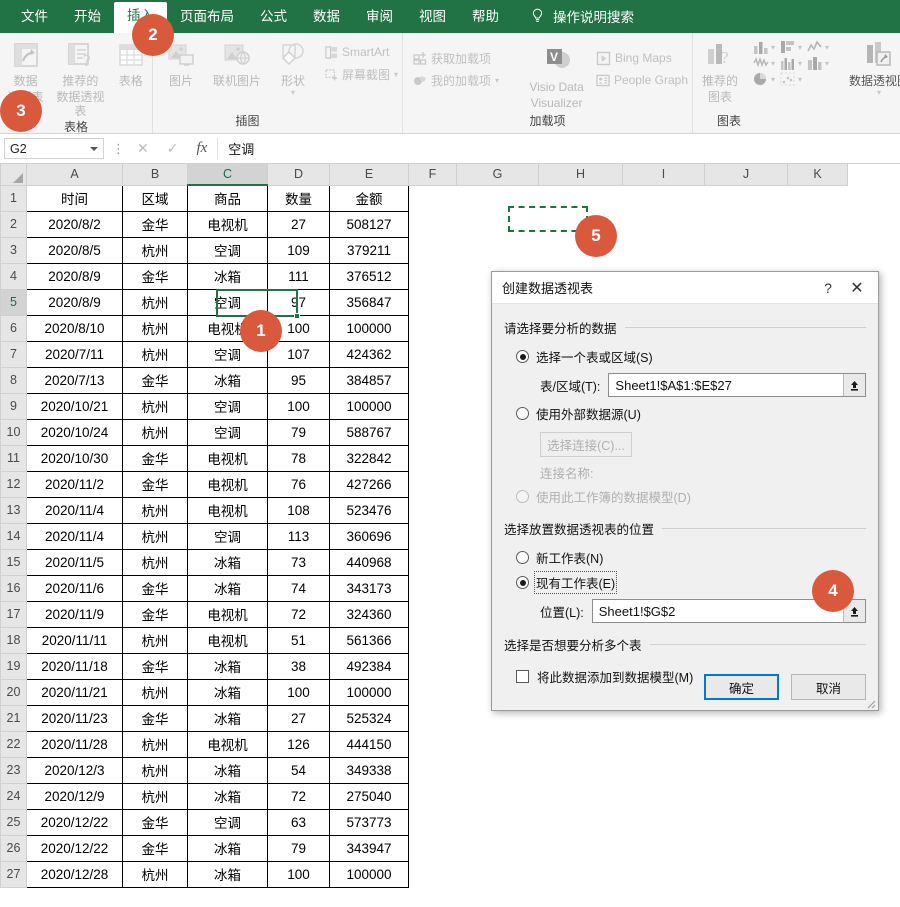 This screenshot has width=900, height=907. I want to click on cell-F24, so click(432, 796).